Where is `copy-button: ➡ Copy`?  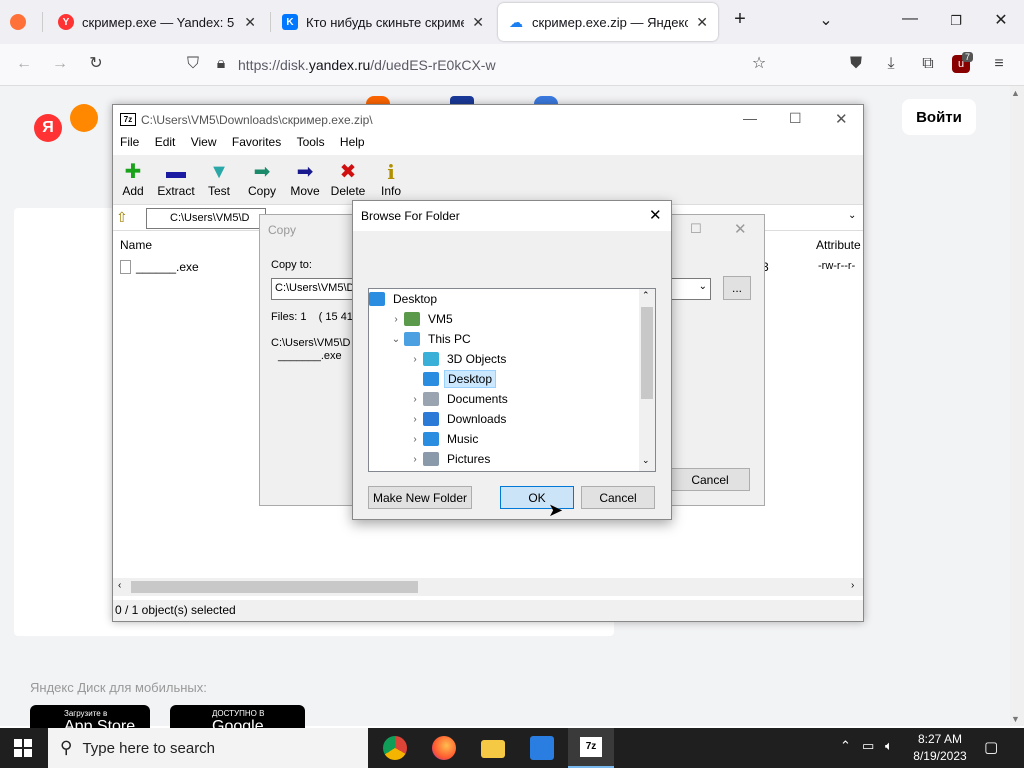 copy-button: ➡ Copy is located at coordinates (262, 179).